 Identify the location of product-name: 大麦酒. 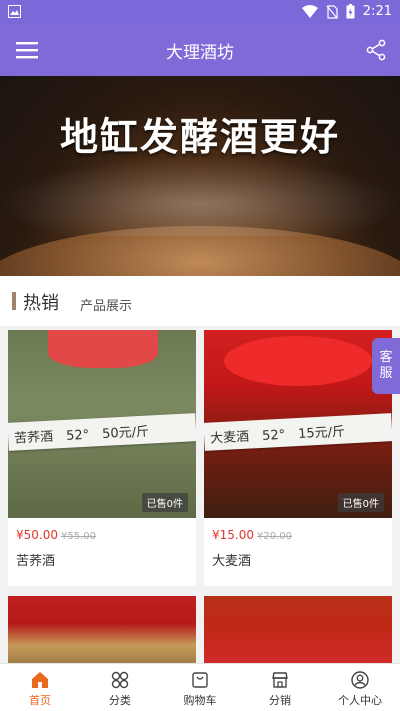
(232, 561).